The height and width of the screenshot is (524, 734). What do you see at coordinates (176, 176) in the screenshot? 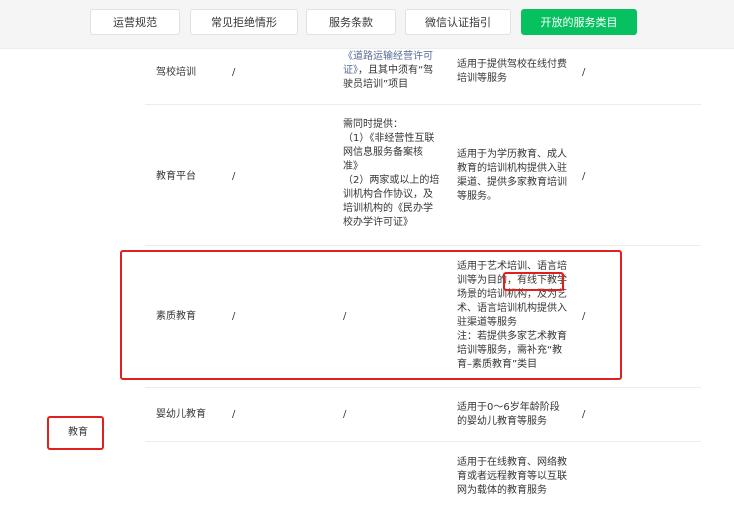
I see `row-name-education-platform: 教育平台` at bounding box center [176, 176].